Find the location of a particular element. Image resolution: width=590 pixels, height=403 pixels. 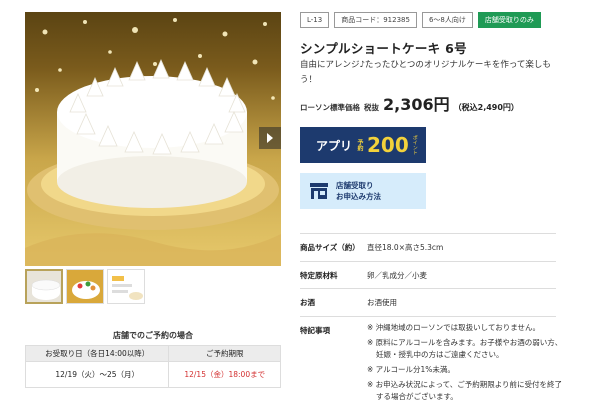

store-button-line1: 店舗受取り is located at coordinates (355, 185).